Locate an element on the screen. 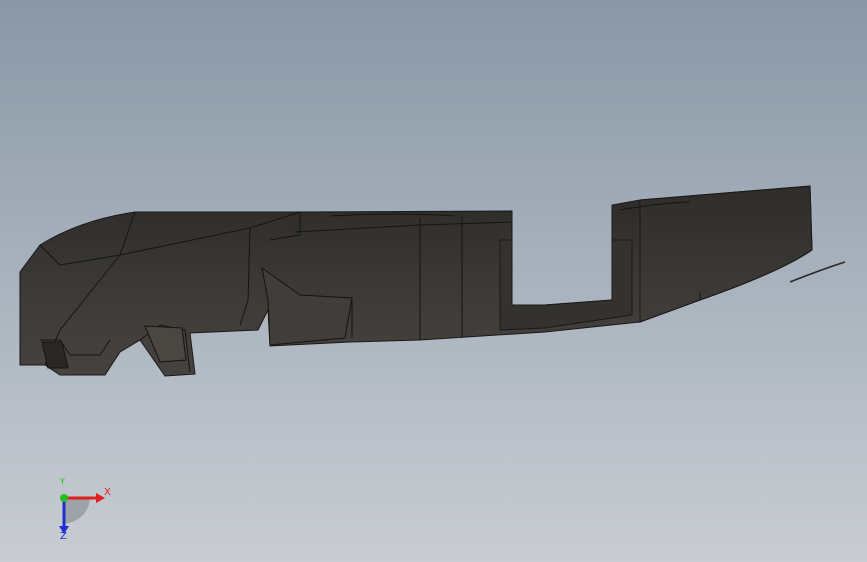  triad-y-label: Y is located at coordinates (62, 481).